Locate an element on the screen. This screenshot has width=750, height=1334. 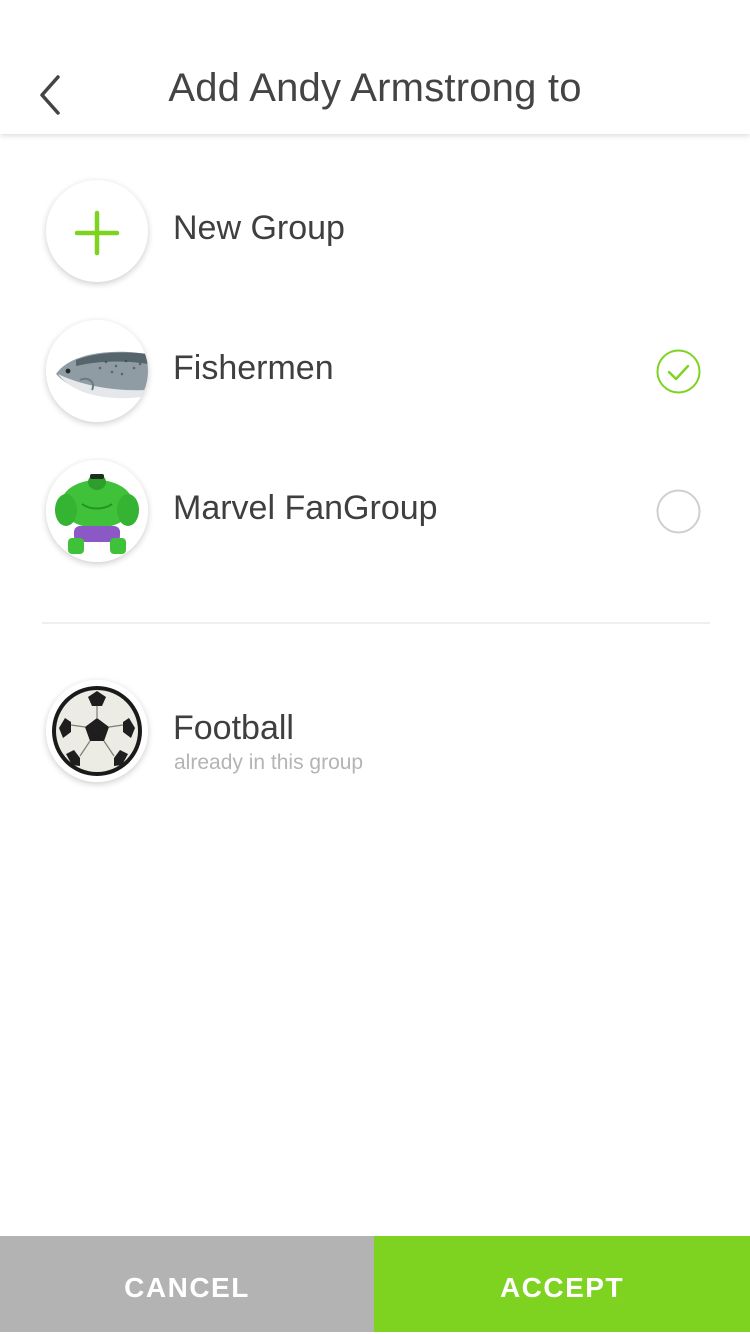
group-select-radio-checked is located at coordinates (678, 371).